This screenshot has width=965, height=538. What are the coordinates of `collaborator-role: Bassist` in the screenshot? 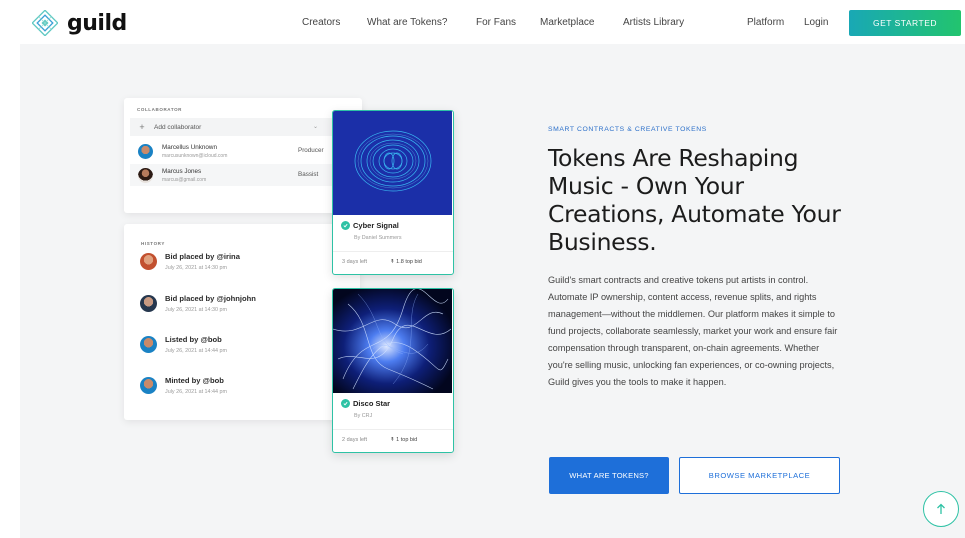 It's located at (308, 174).